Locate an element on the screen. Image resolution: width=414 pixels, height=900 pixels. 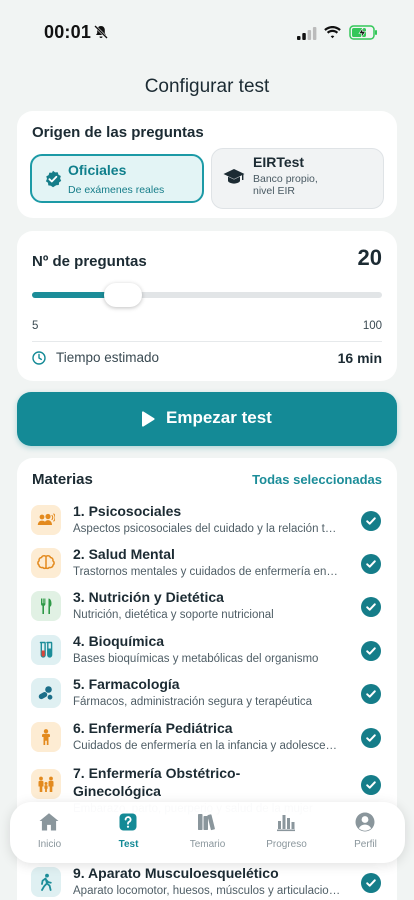
subject-name: 1. Psicosociales is located at coordinates (127, 511).